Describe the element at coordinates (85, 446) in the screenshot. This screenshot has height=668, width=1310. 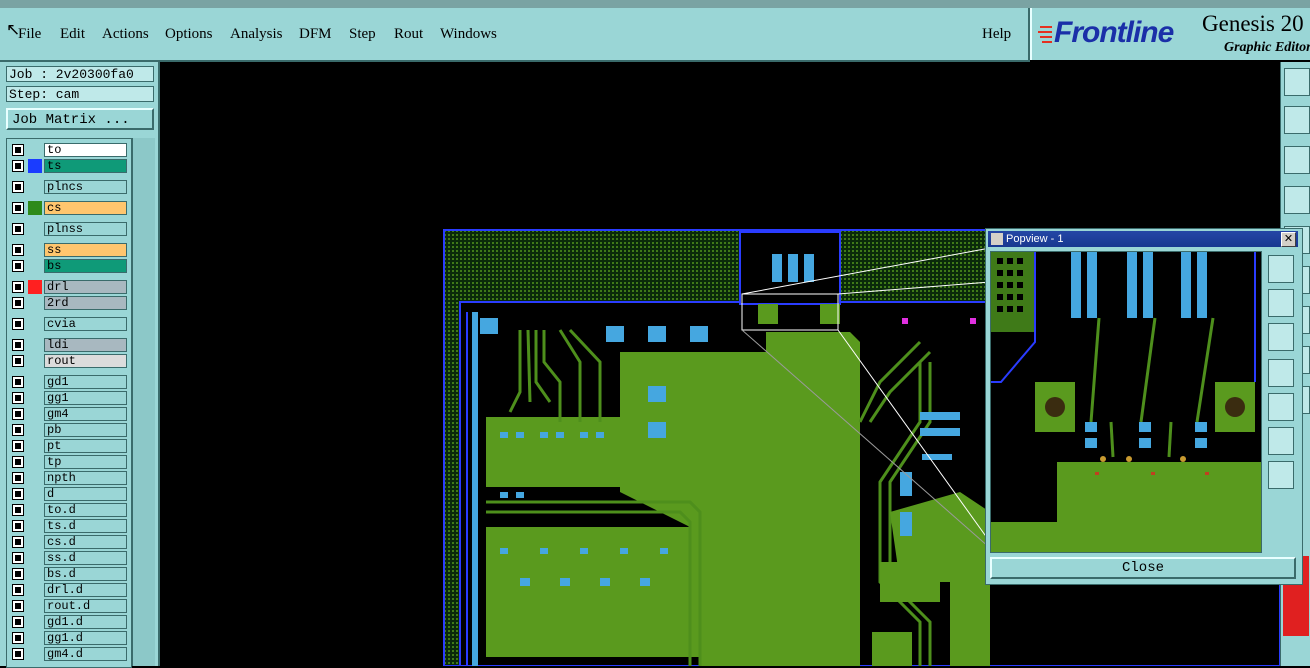
I see `layer-name: pt` at that location.